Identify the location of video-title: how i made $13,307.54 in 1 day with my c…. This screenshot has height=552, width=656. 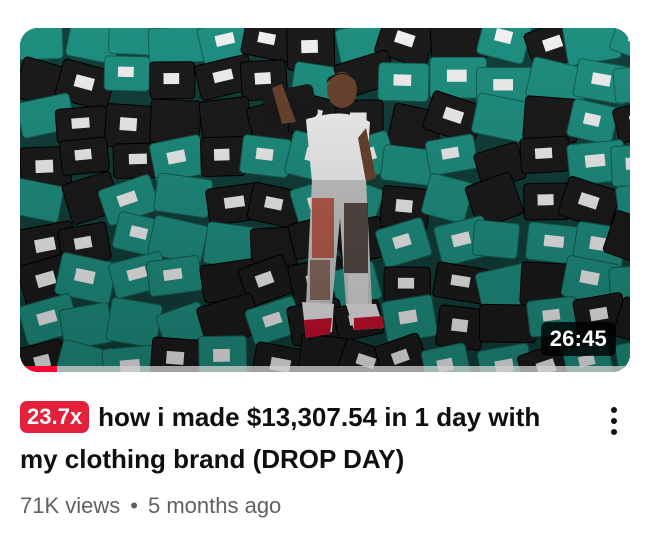
(280, 438).